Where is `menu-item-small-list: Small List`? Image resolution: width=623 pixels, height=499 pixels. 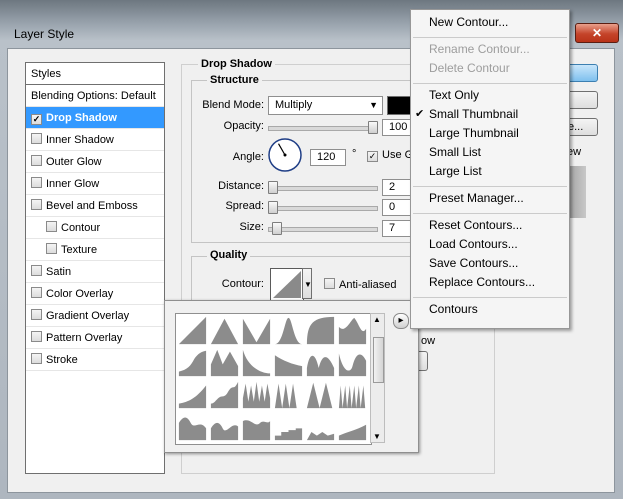 menu-item-small-list: Small List is located at coordinates (455, 152).